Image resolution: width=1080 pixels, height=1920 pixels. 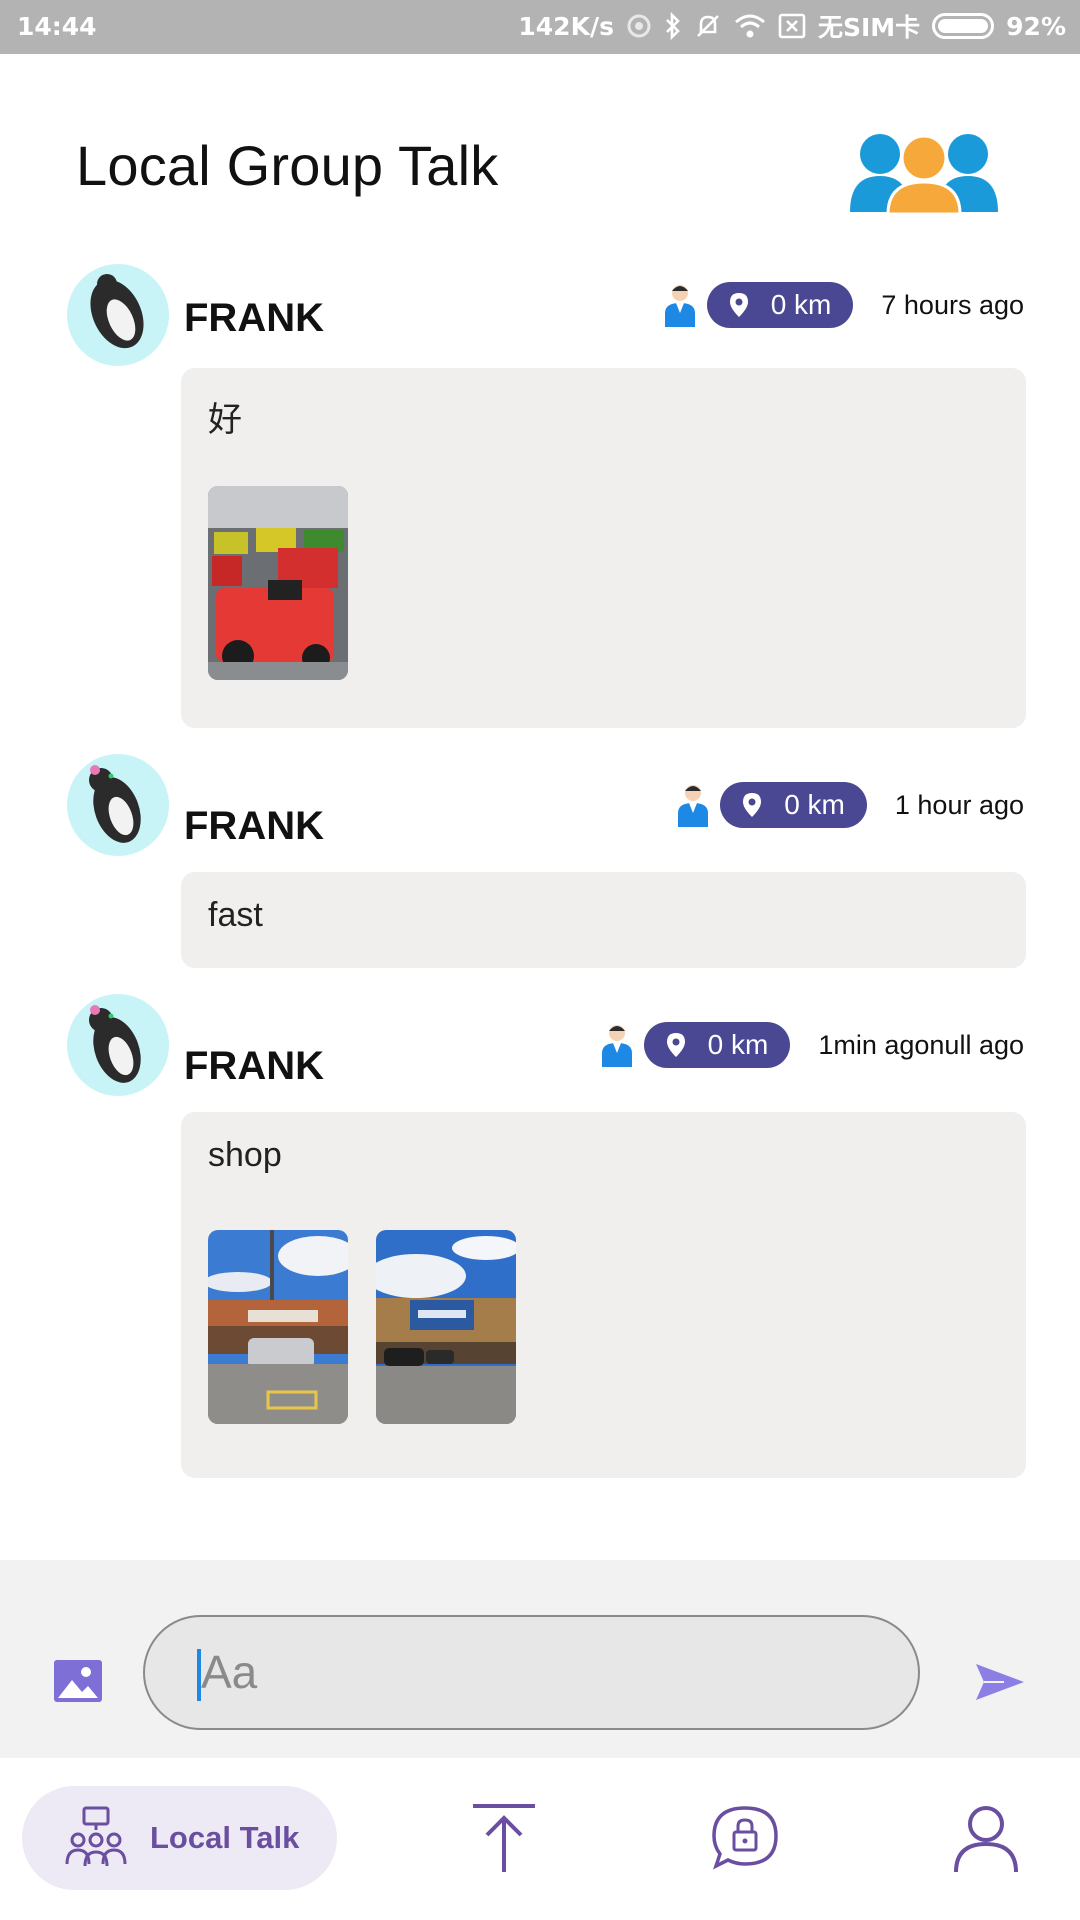 What do you see at coordinates (963, 26) in the screenshot?
I see `battery-icon` at bounding box center [963, 26].